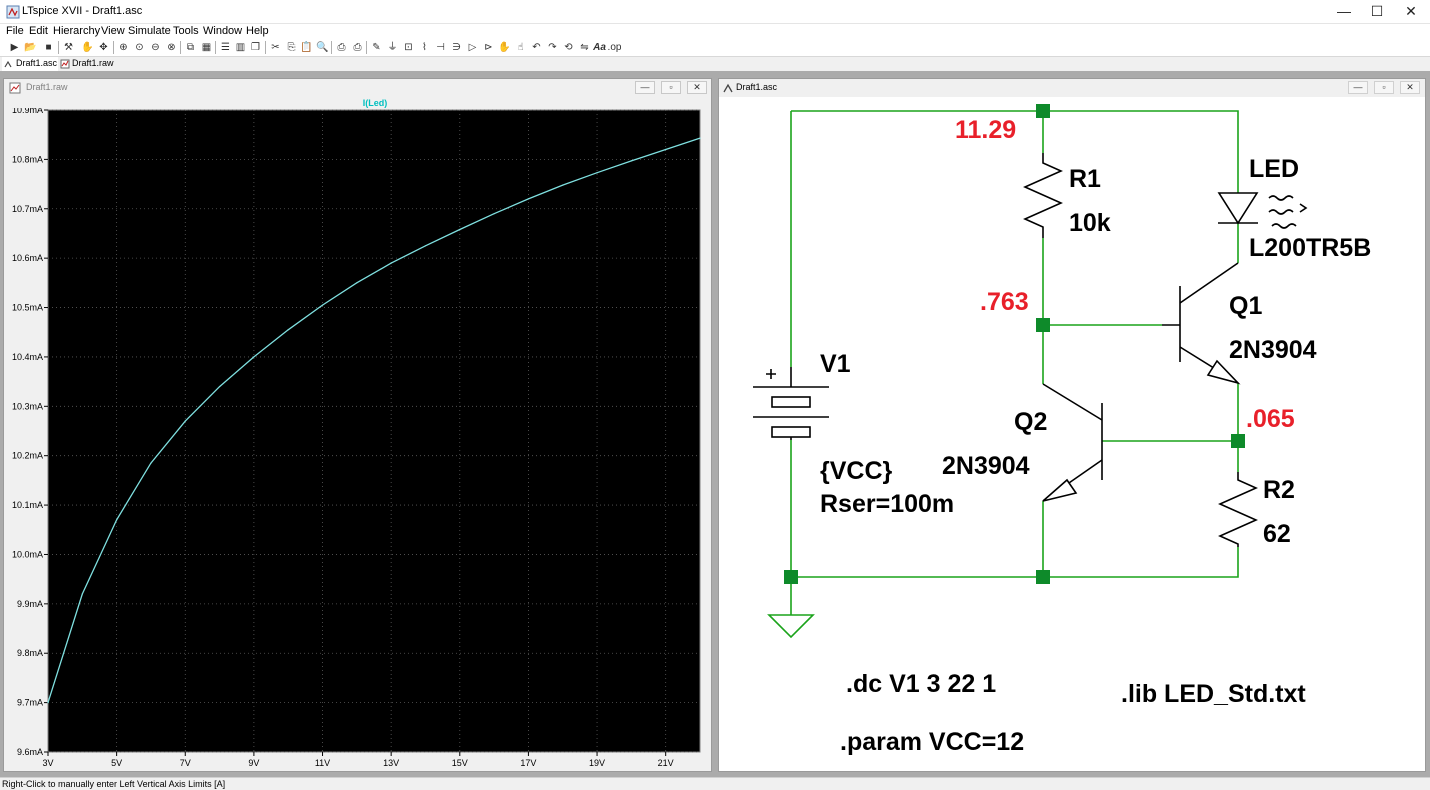 This screenshot has height=790, width=1430. What do you see at coordinates (1201, 323) in the screenshot?
I see `q1-transistor-symbol` at bounding box center [1201, 323].